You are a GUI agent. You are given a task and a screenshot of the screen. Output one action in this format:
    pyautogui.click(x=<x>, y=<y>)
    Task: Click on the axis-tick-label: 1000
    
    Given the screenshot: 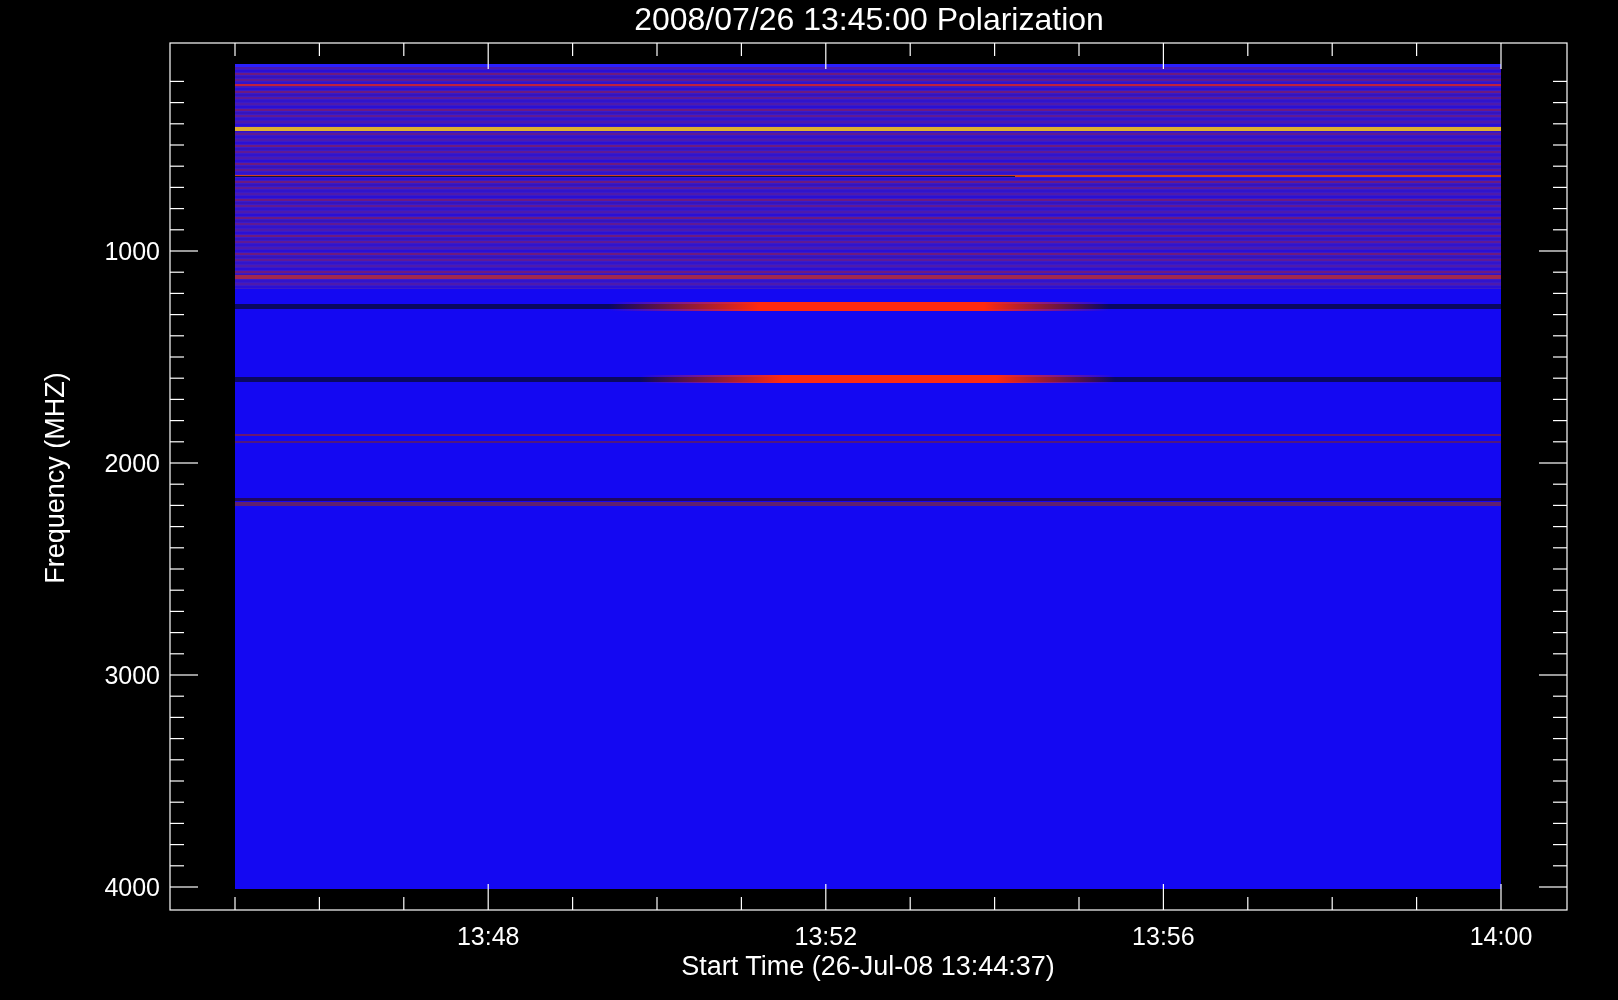 What is the action you would take?
    pyautogui.click(x=132, y=251)
    